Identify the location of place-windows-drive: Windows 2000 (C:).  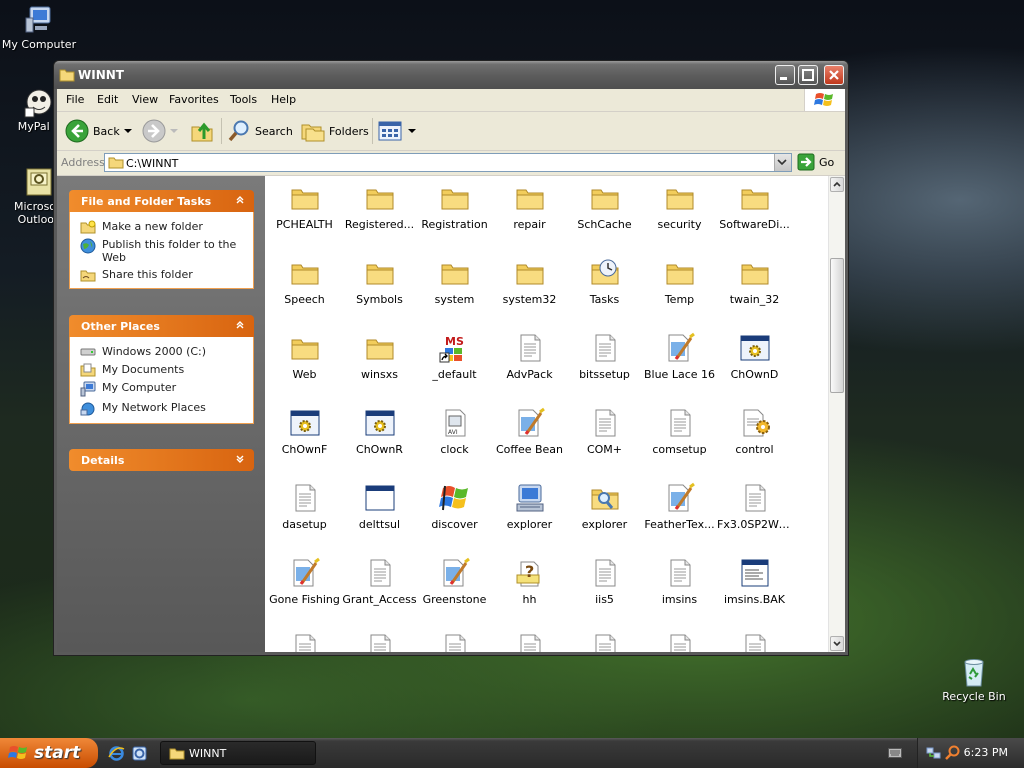
(161, 352).